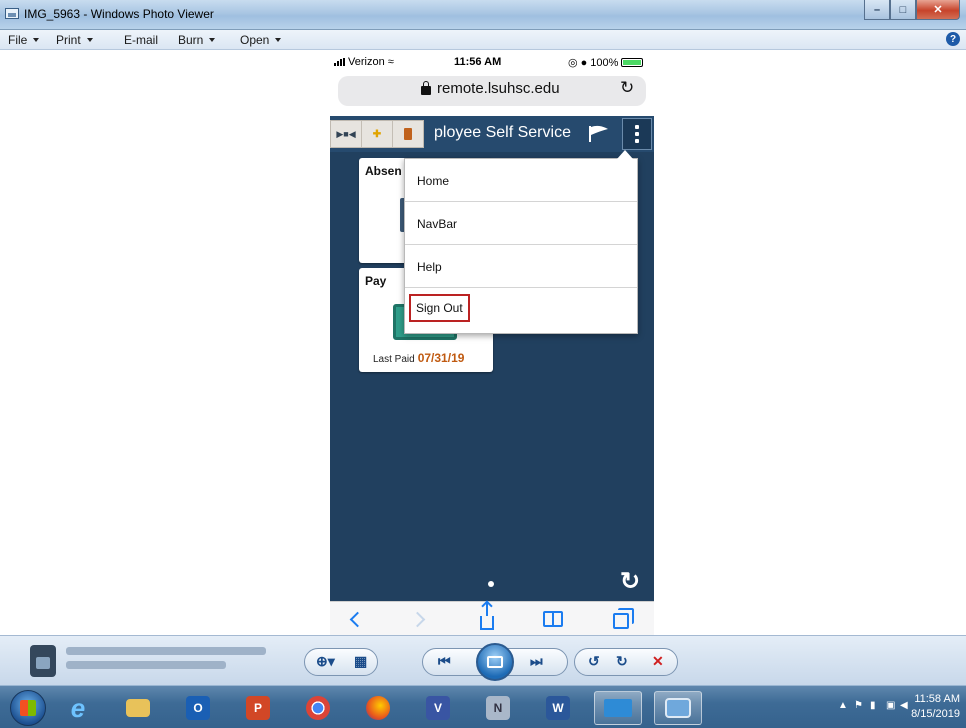 Image resolution: width=966 pixels, height=728 pixels. I want to click on chevron-left-icon, so click(357, 619).